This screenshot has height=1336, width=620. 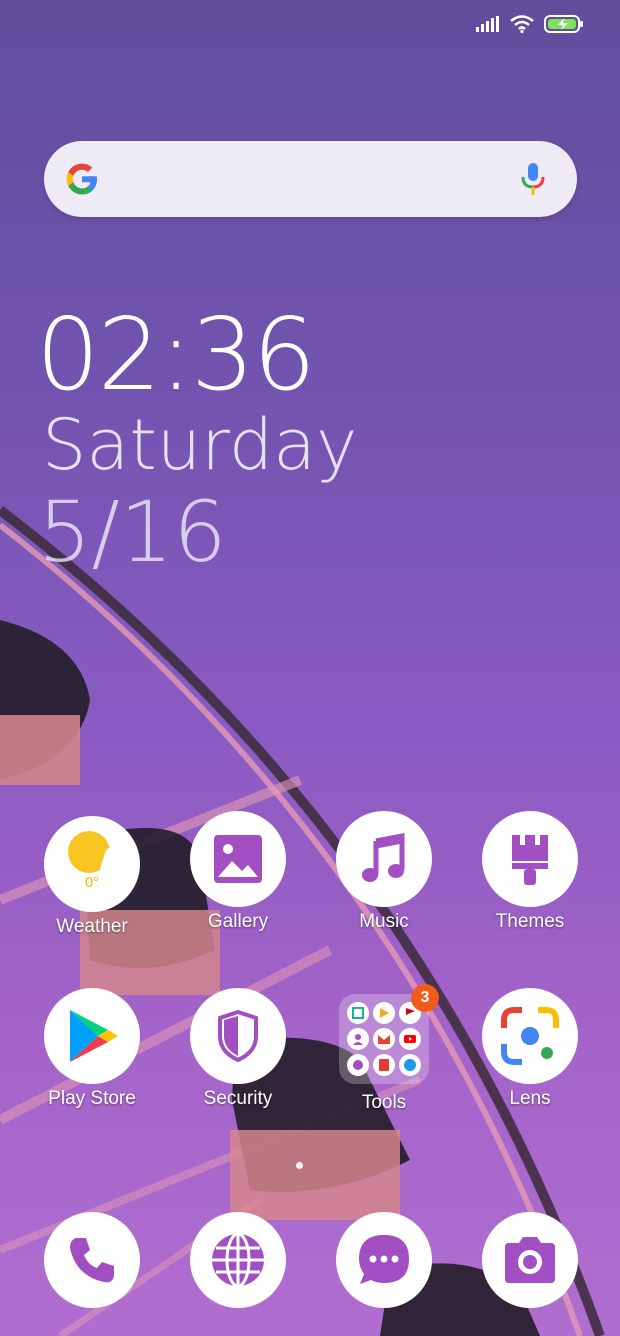 I want to click on shield-icon, so click(x=238, y=1036).